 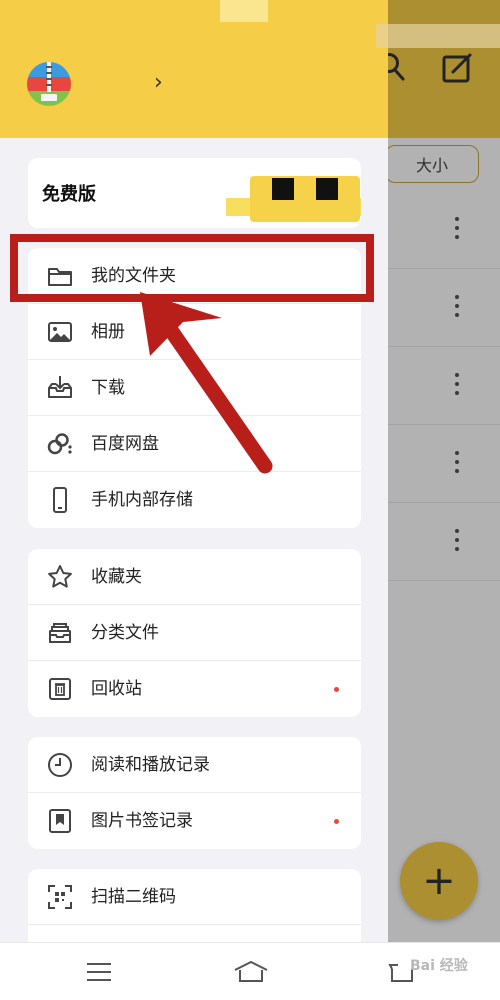 I want to click on drawer-header: ›, so click(x=194, y=69).